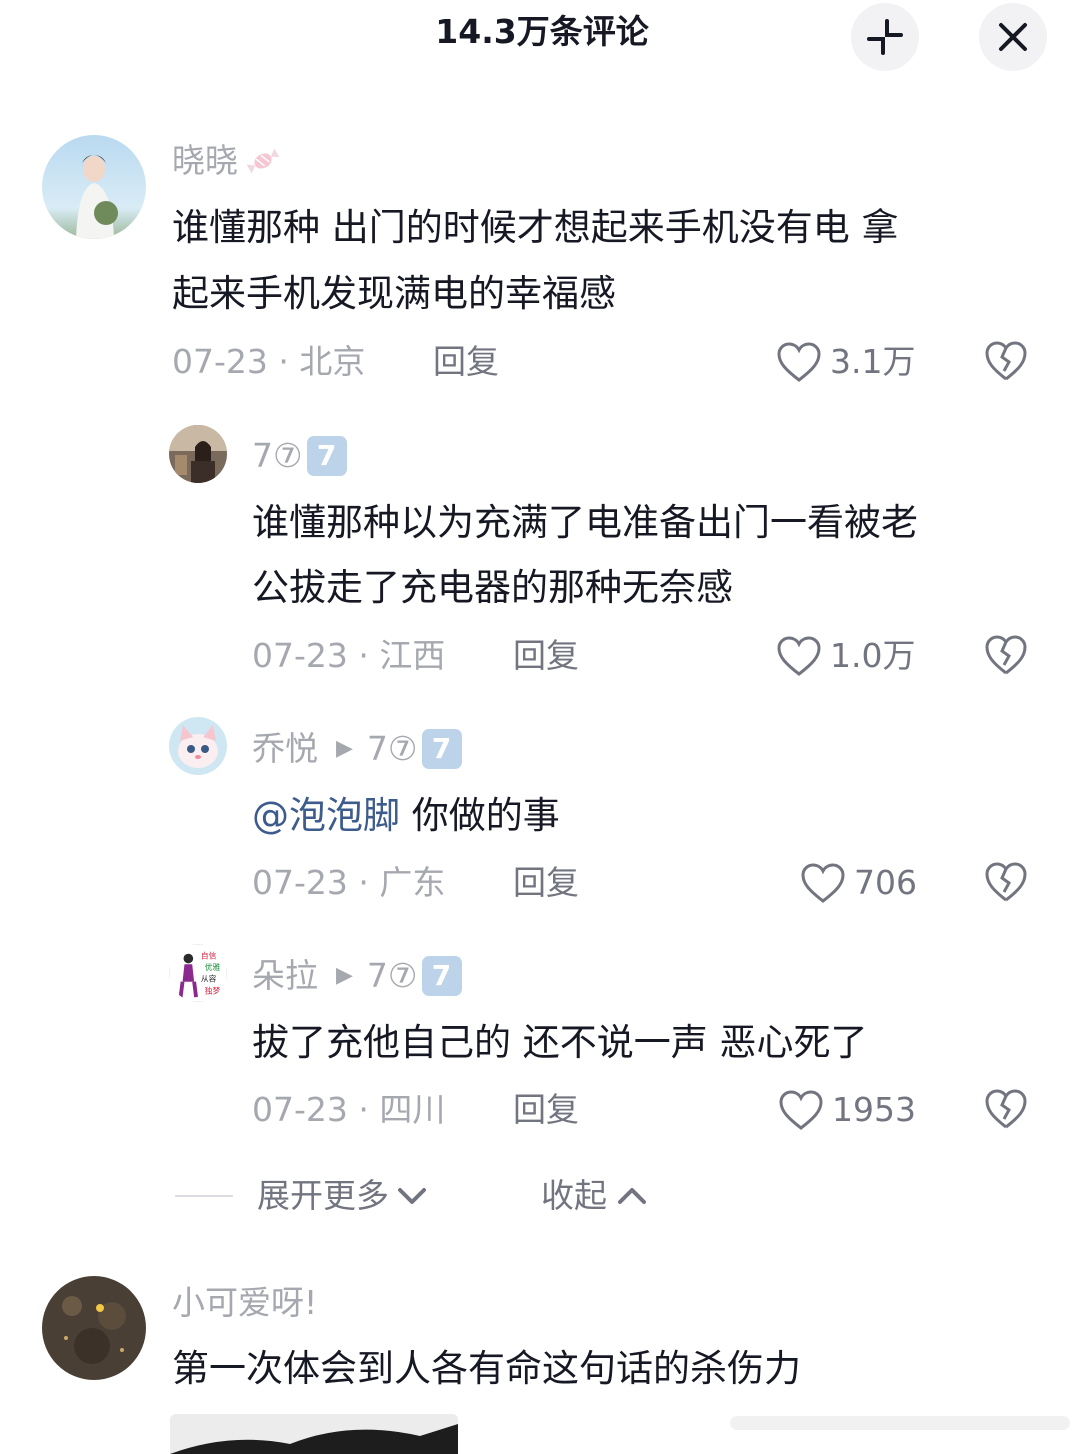 The width and height of the screenshot is (1084, 1454). I want to click on comment-text-line: 谁懂那种 出门的时候才想起来手机没有电 拿, so click(535, 227).